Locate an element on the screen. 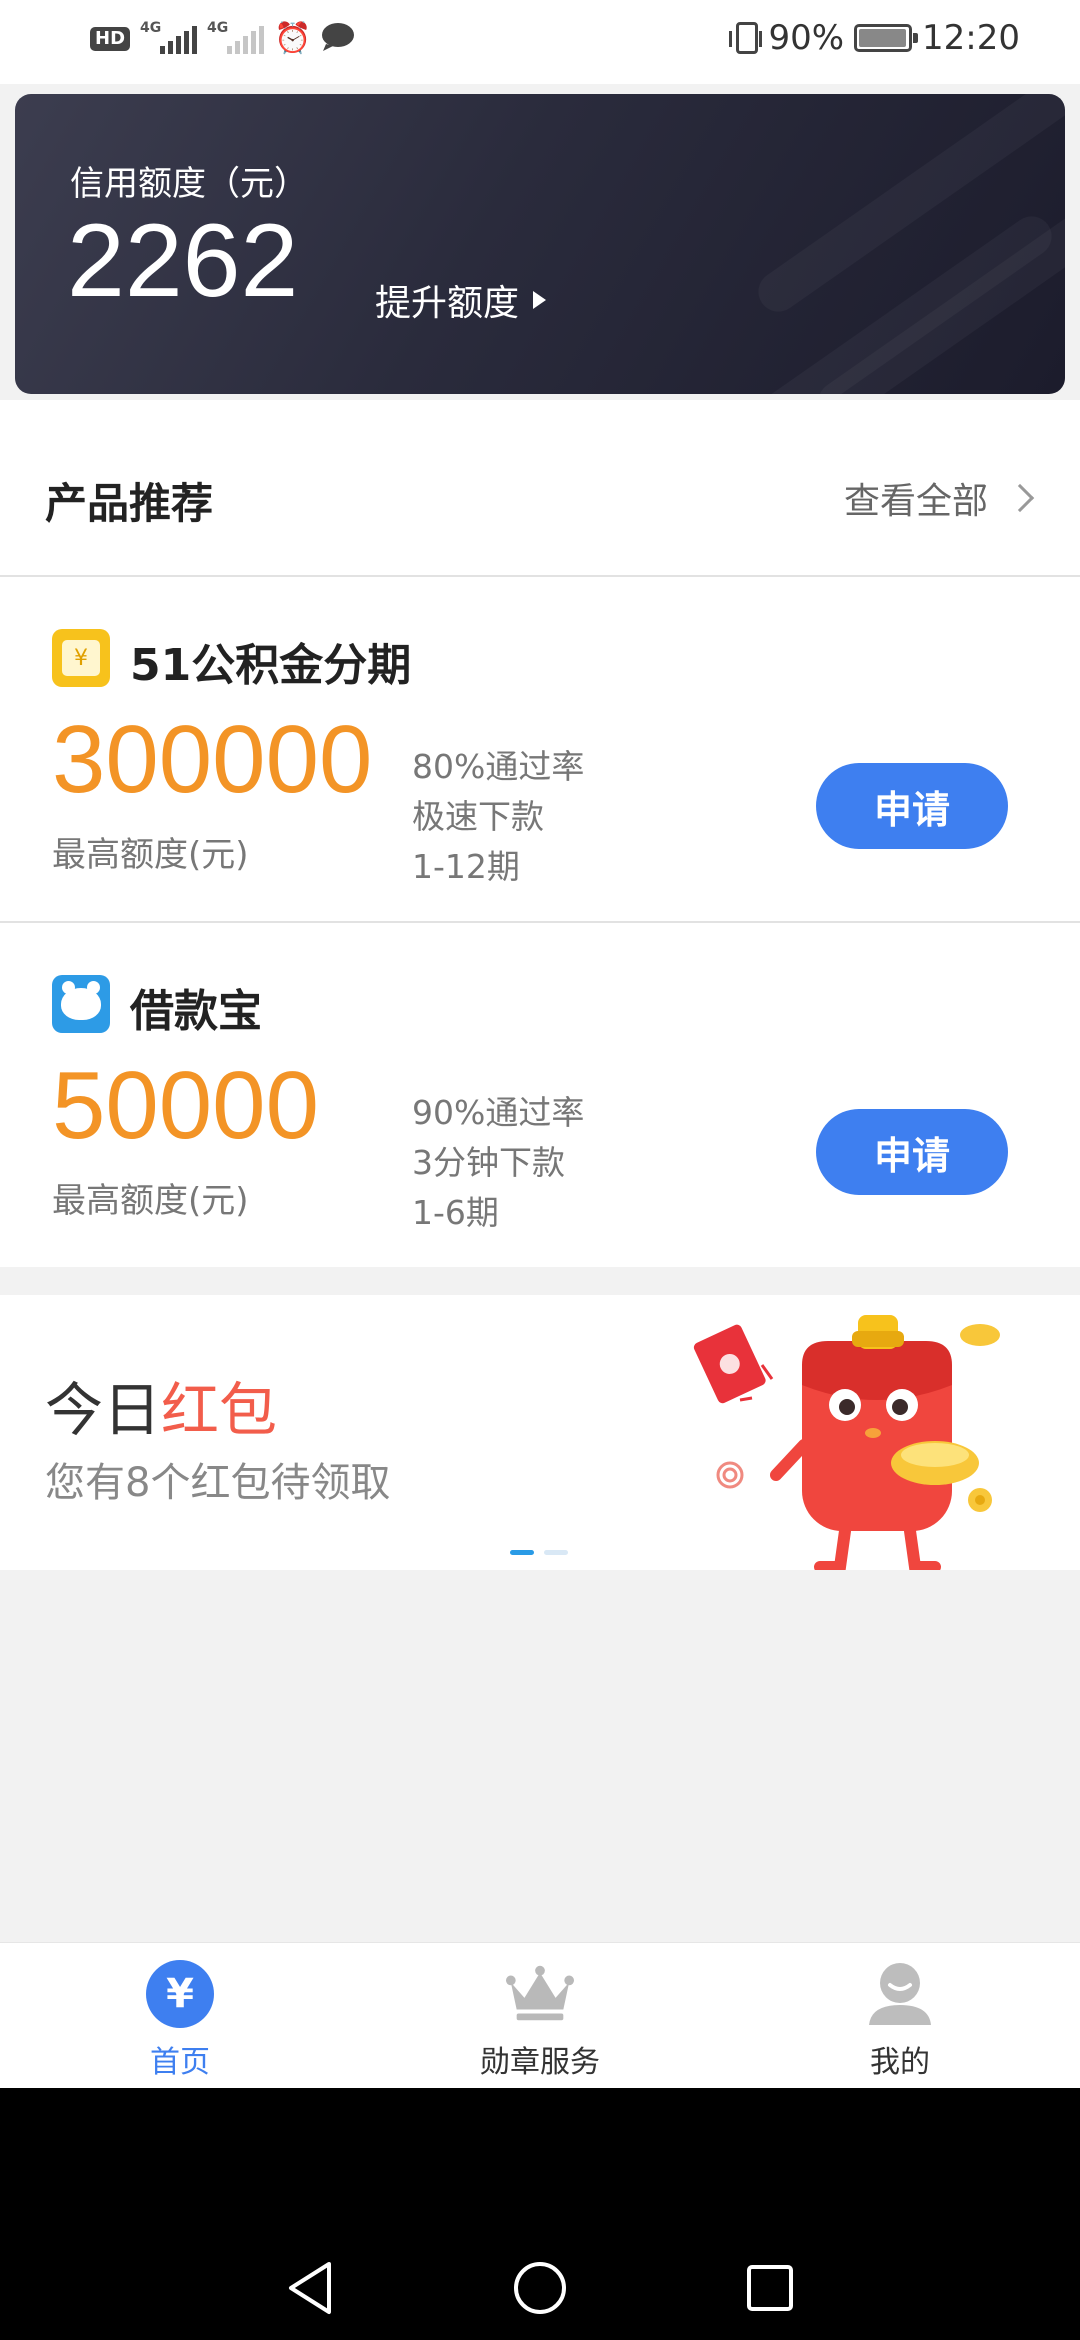  banner-subtitle: 您有8个红包待领取 is located at coordinates (218, 1483).